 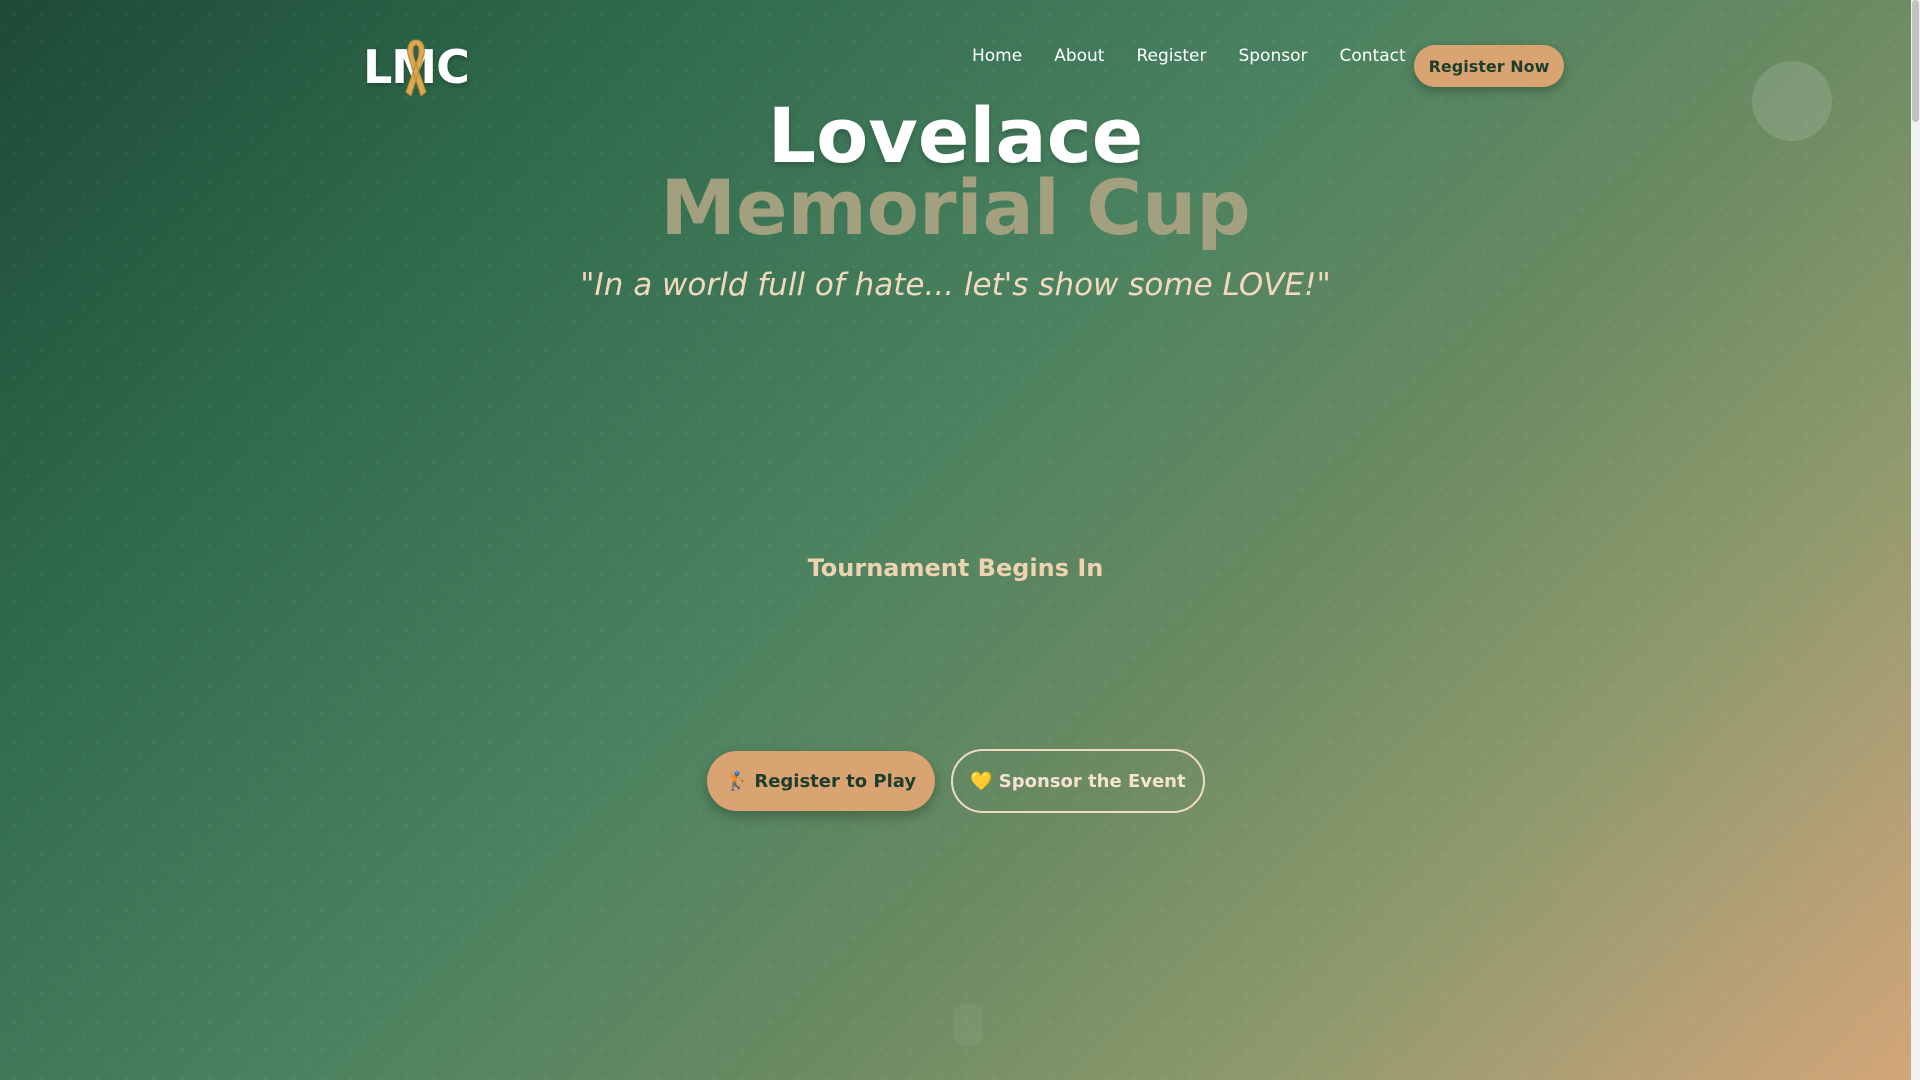 I want to click on hero-title-line2: Memorial Cup, so click(x=955, y=207).